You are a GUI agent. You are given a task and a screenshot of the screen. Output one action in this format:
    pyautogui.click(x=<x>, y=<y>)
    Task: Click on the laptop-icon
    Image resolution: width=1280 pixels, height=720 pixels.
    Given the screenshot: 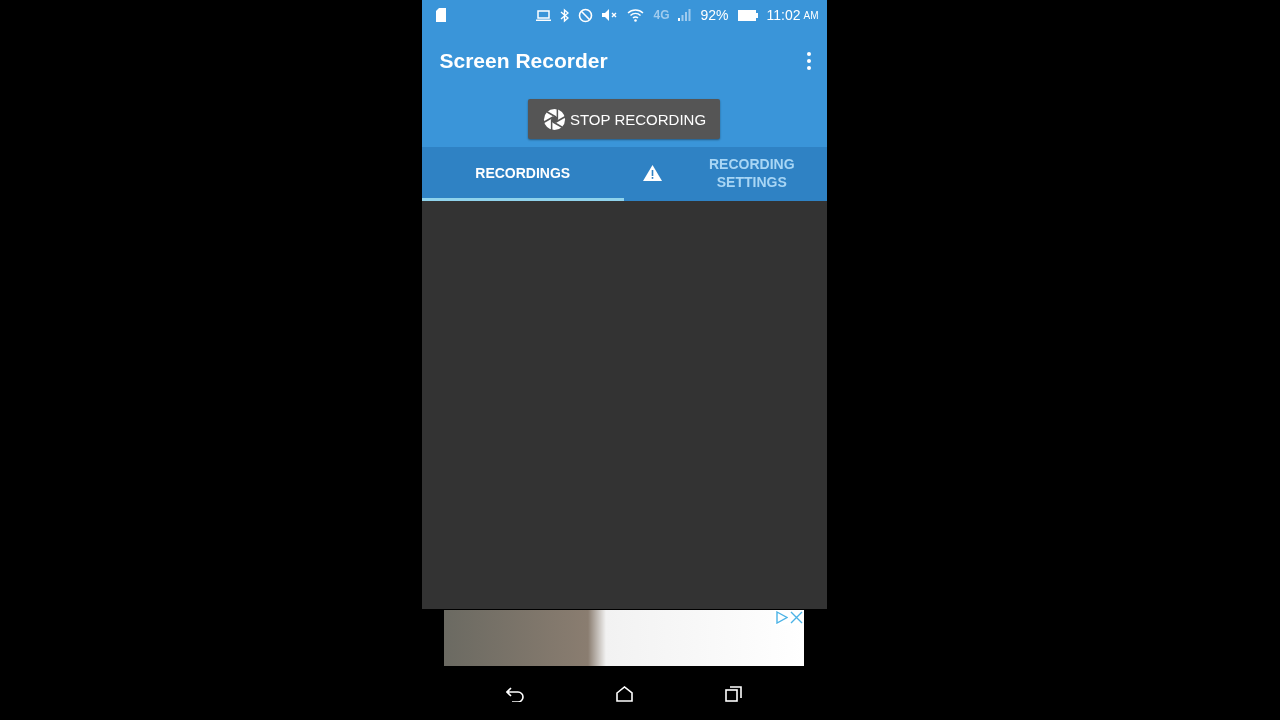 What is the action you would take?
    pyautogui.click(x=544, y=15)
    